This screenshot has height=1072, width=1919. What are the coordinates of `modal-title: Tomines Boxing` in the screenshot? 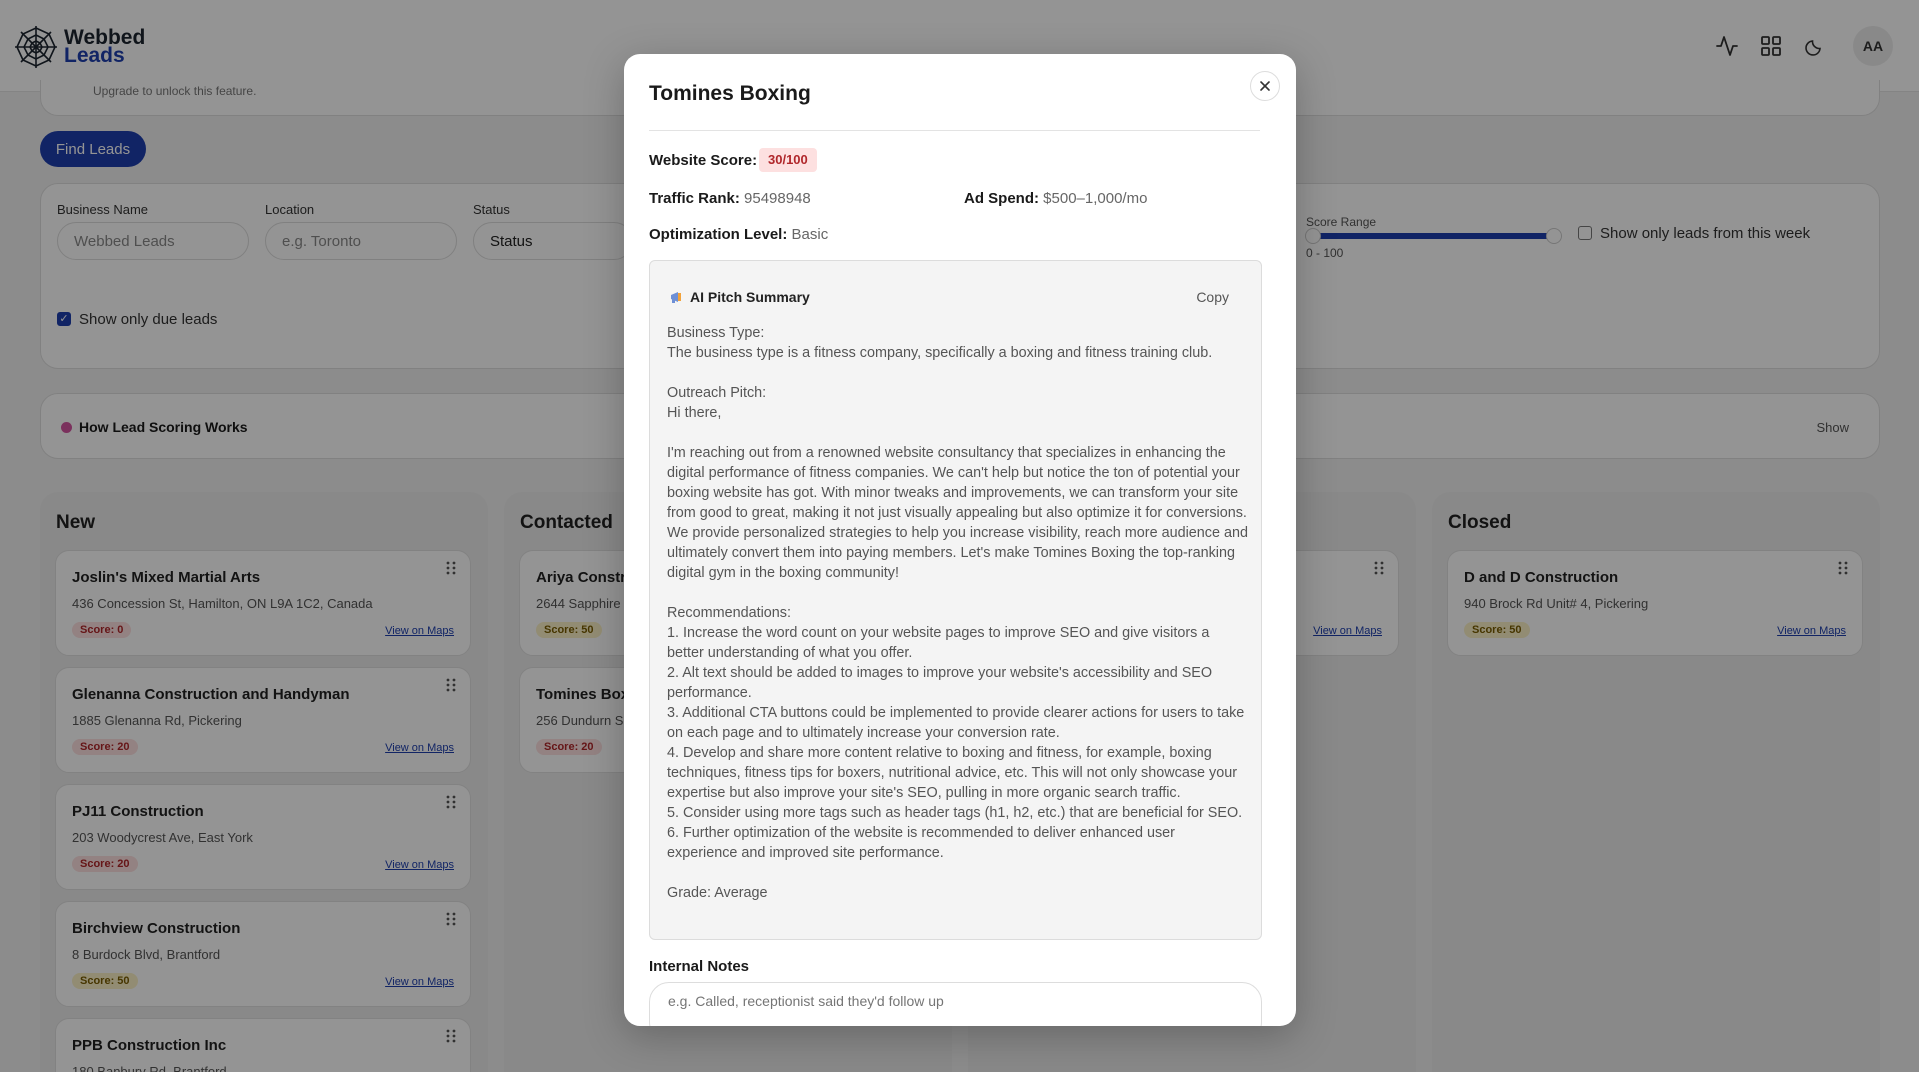 It's located at (730, 93).